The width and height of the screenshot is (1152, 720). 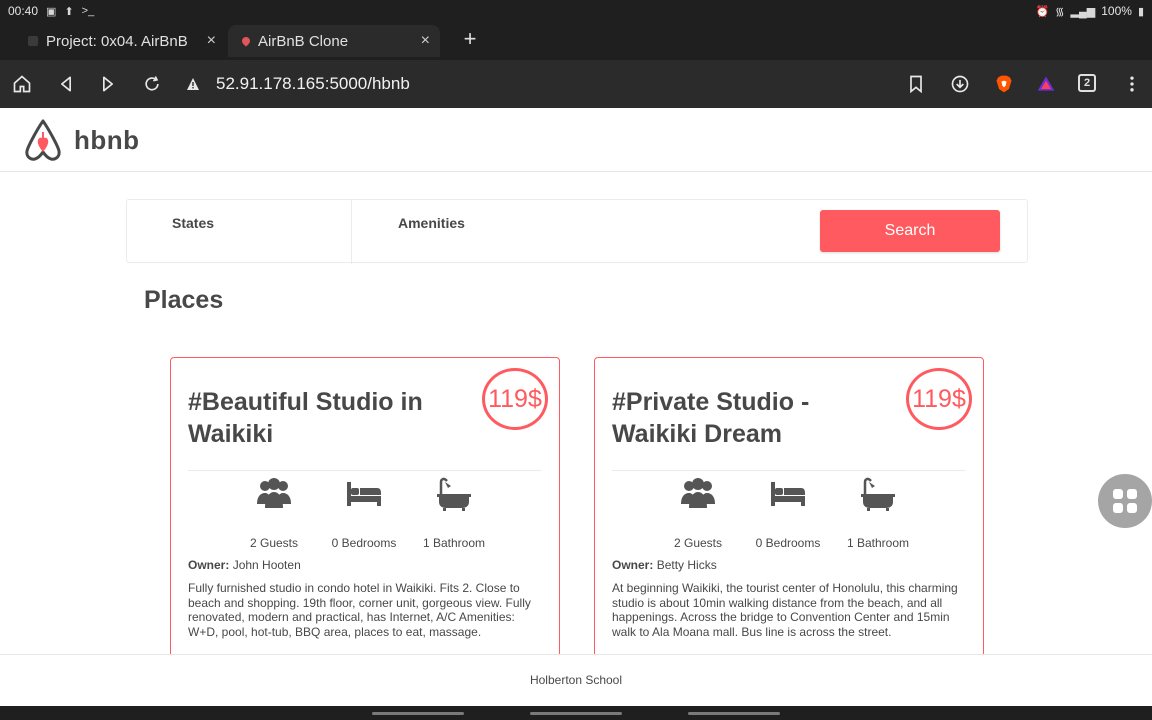 What do you see at coordinates (1083, 11) in the screenshot?
I see `signal-icon: ▂▄▆` at bounding box center [1083, 11].